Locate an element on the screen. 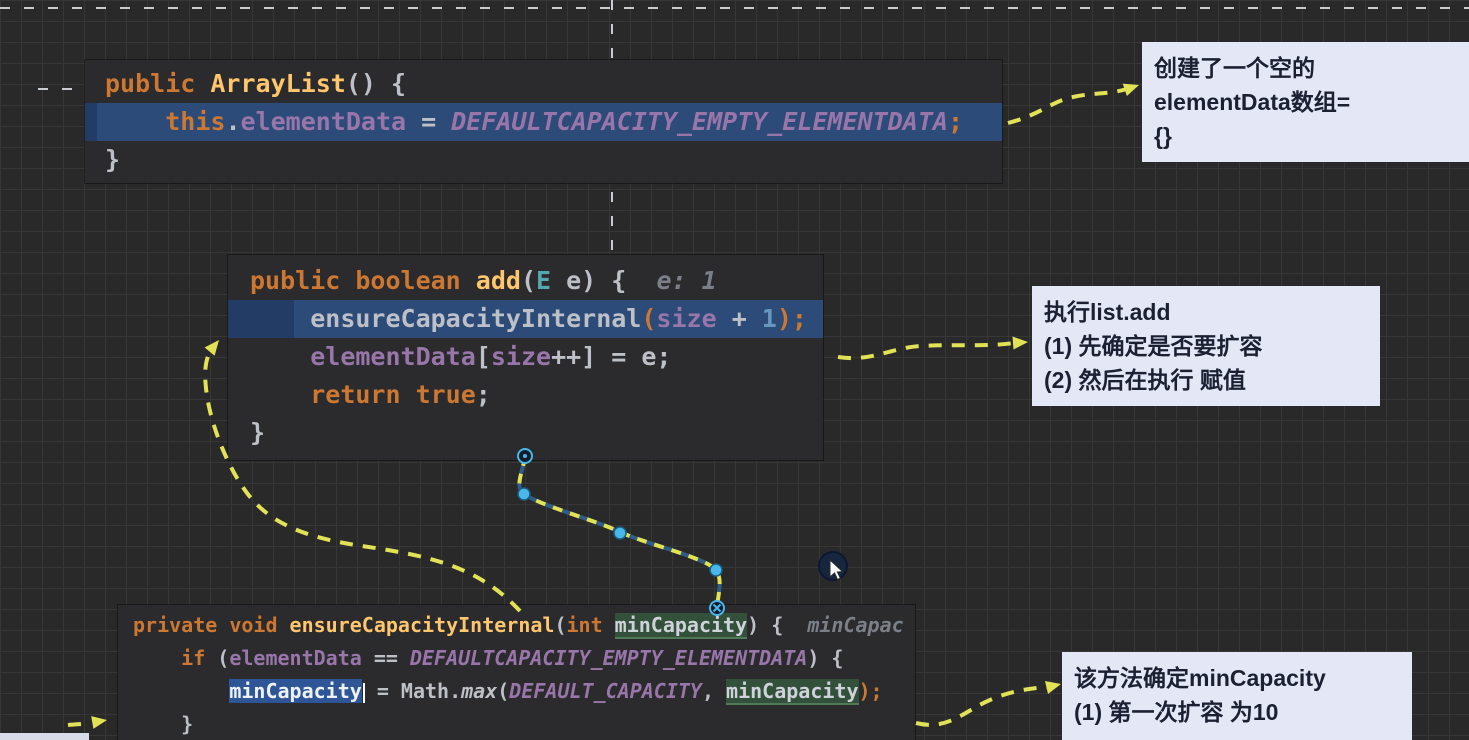 This screenshot has width=1469, height=740. connector-selected is located at coordinates (621, 532).